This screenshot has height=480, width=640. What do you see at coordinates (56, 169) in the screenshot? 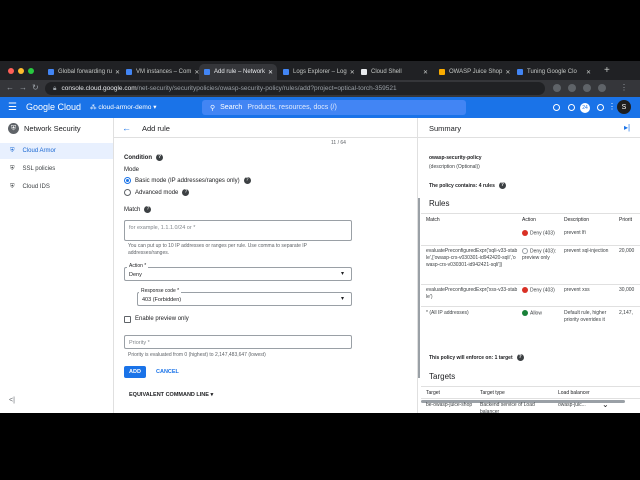
I see `sidebar-item-ssl-policies: ⛨ SSL policies` at bounding box center [56, 169].